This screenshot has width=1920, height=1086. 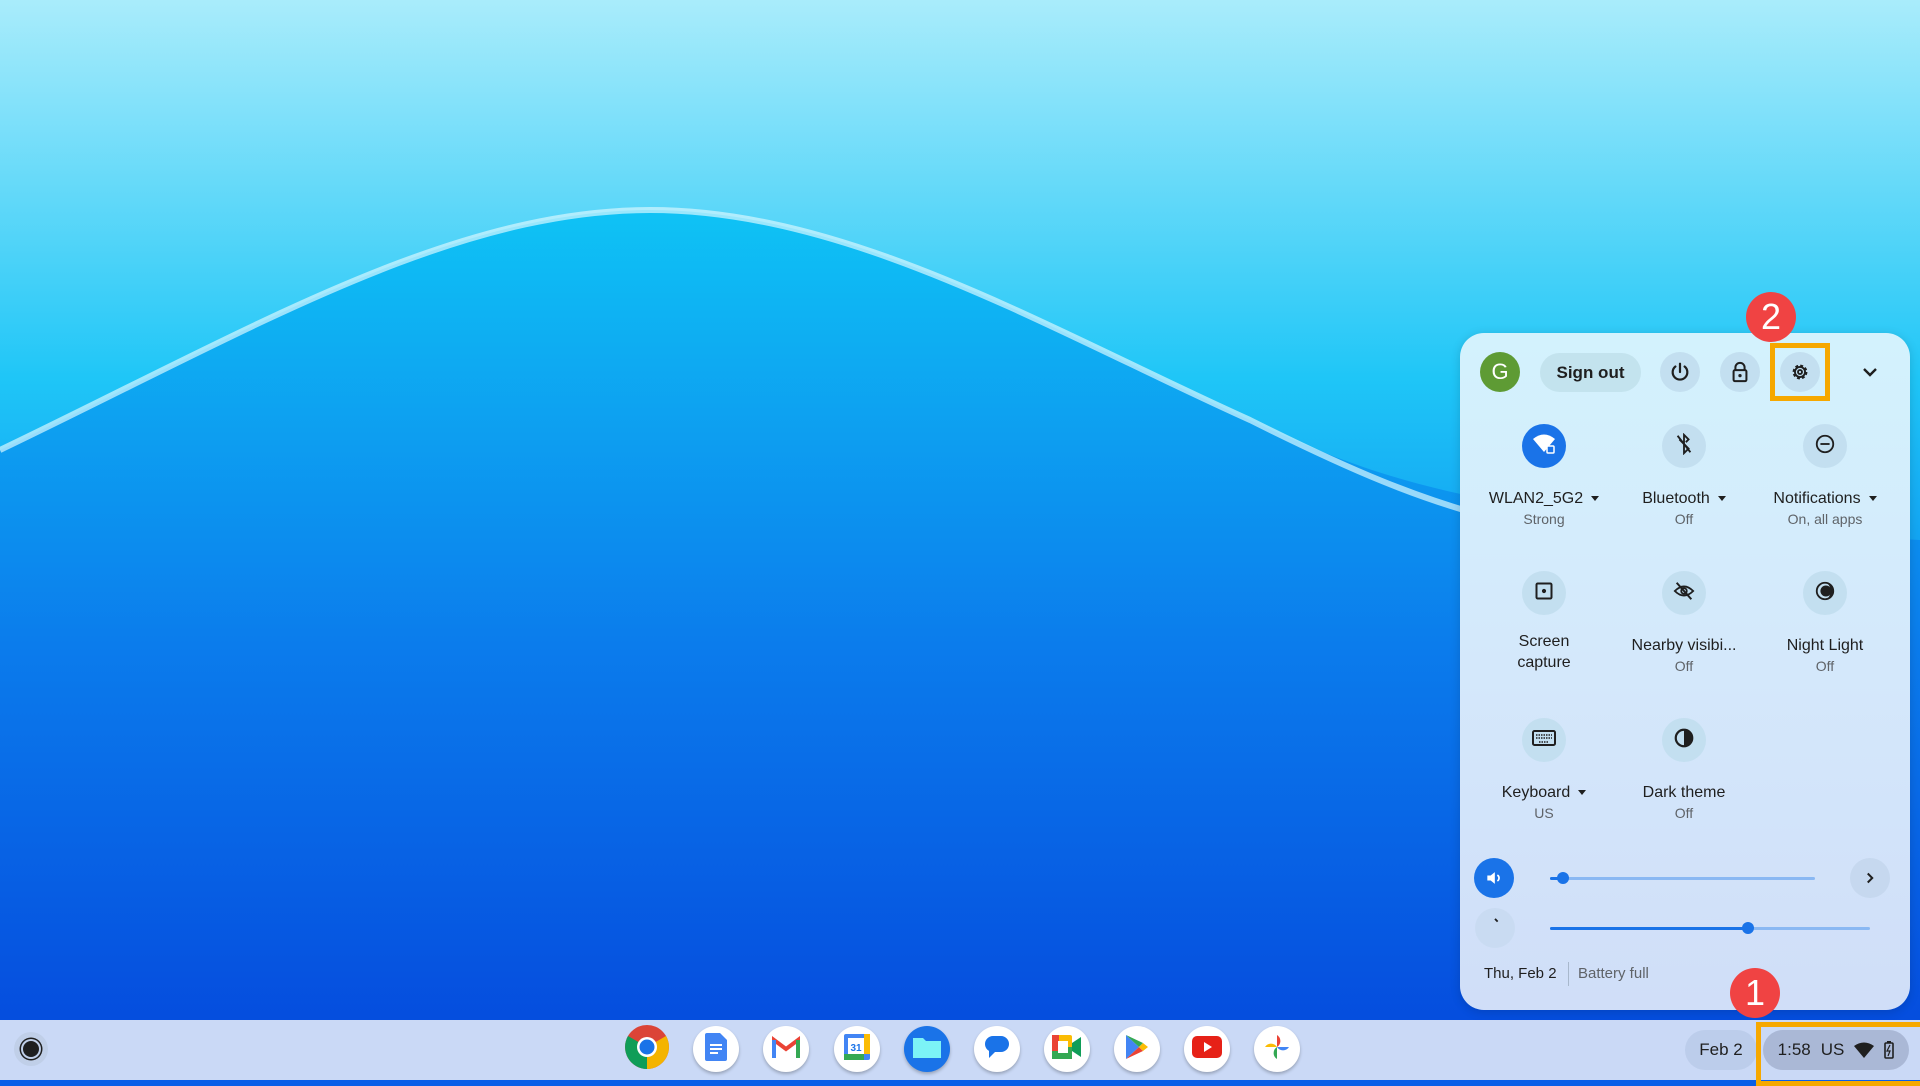 I want to click on brightness-icon, so click(x=1496, y=920).